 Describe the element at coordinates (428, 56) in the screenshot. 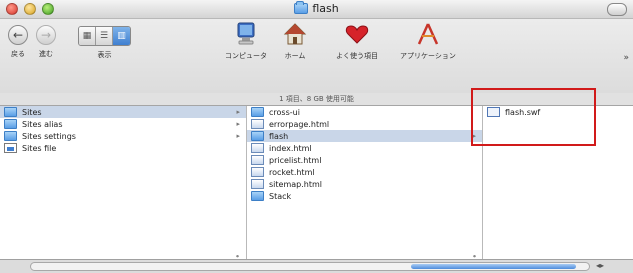

I see `applications-label: アプリケーション` at that location.